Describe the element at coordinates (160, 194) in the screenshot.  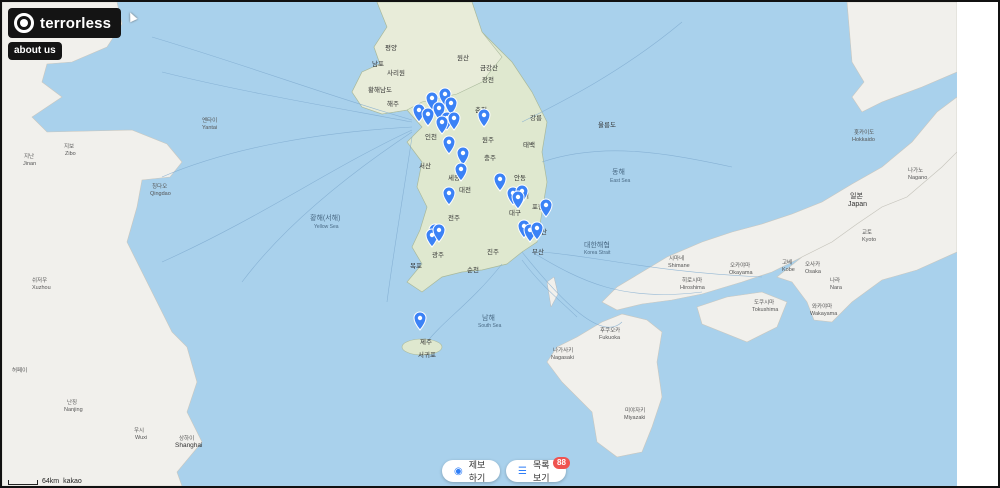
I see `label-qingdao-en: Qingdao` at that location.